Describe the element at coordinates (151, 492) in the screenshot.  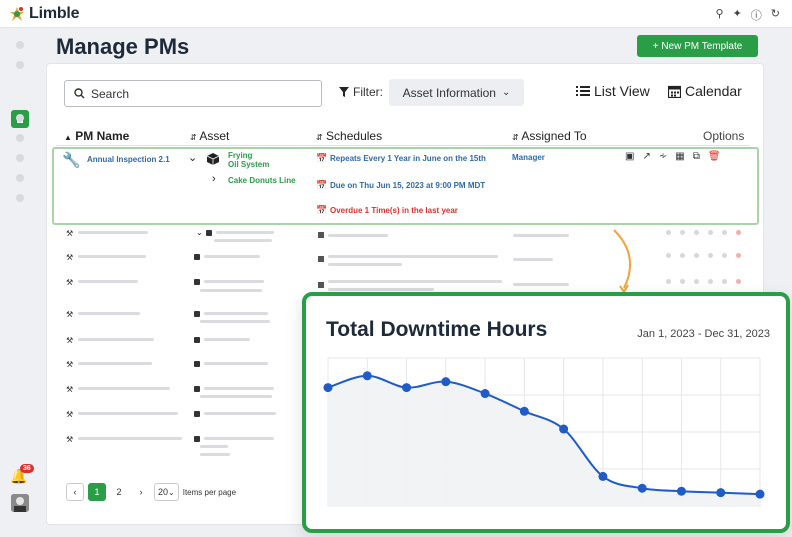
I see `pagination: ‹ 1 2 › 20 ⌄ Items per page` at that location.